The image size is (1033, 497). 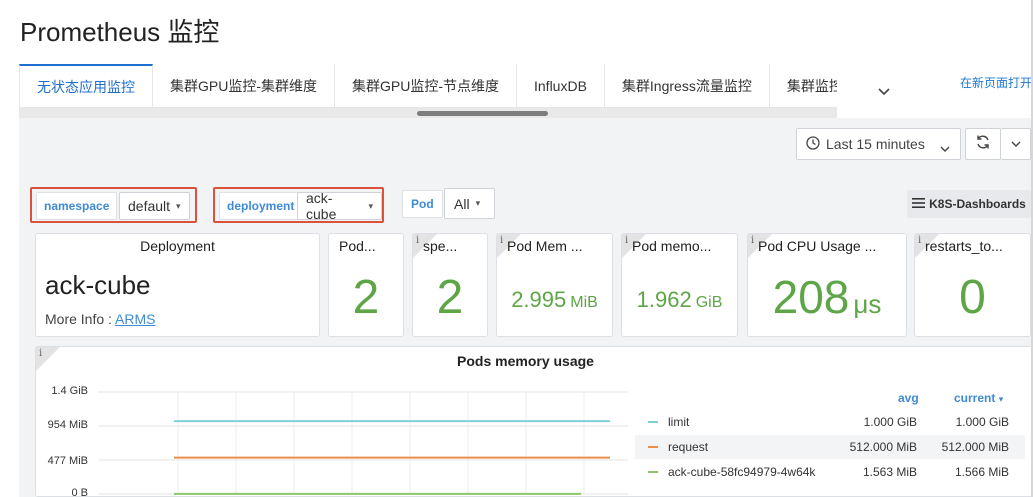 I want to click on legend-name: request, so click(x=688, y=447).